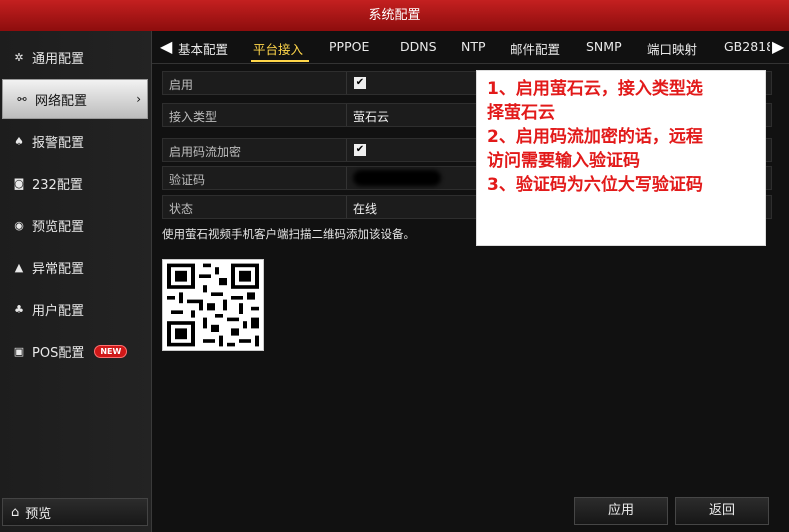  Describe the element at coordinates (19, 183) in the screenshot. I see `serial-port-icon: ◙` at that location.